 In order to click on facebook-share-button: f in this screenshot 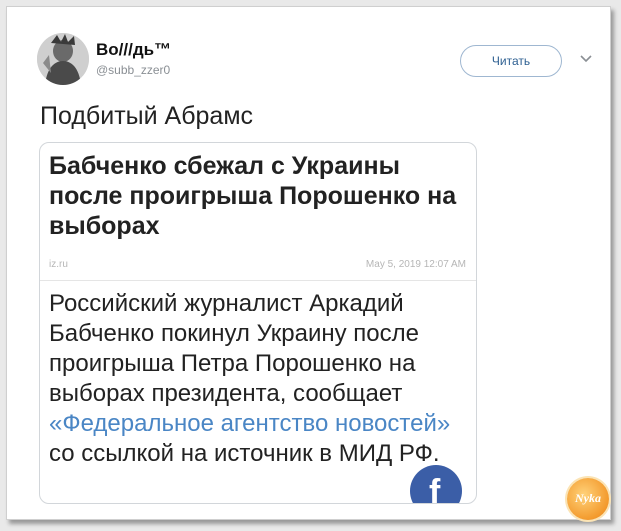, I will do `click(436, 484)`.